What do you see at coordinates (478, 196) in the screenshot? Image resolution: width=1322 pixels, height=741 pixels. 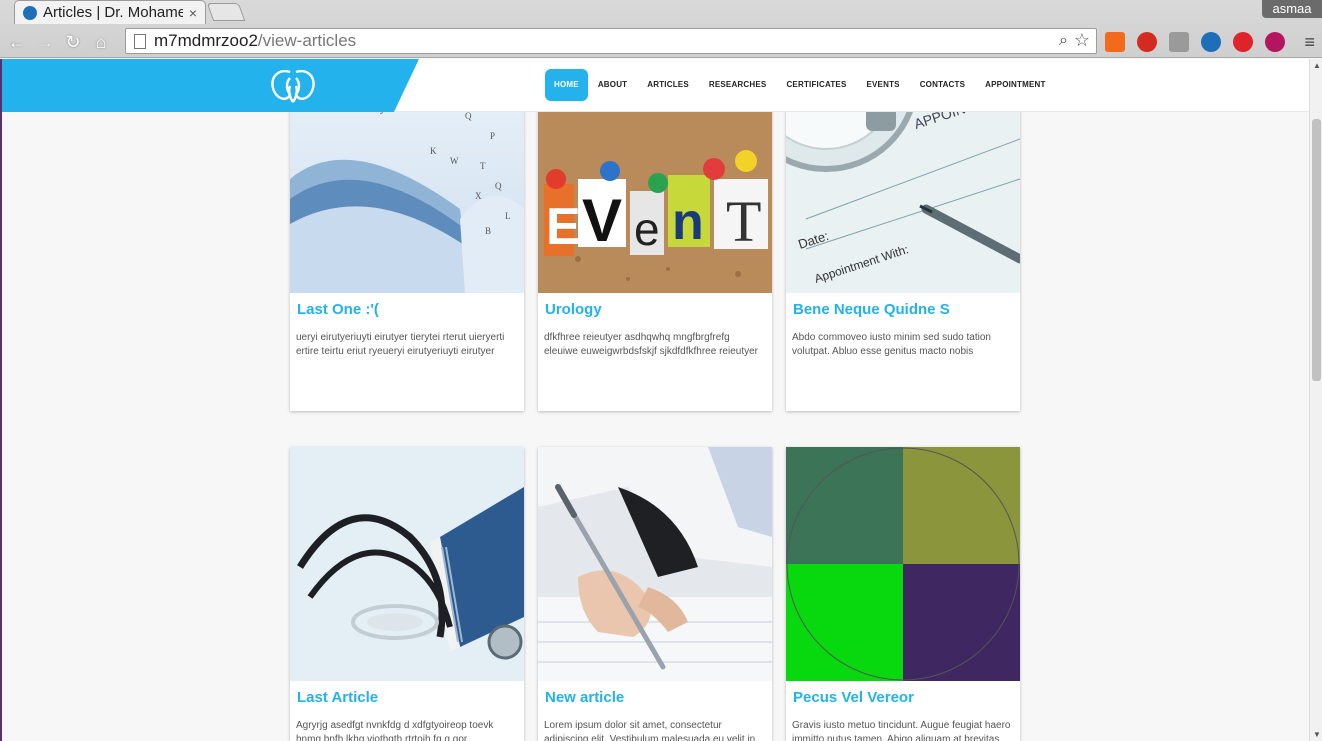 I see `svg-text: X` at bounding box center [478, 196].